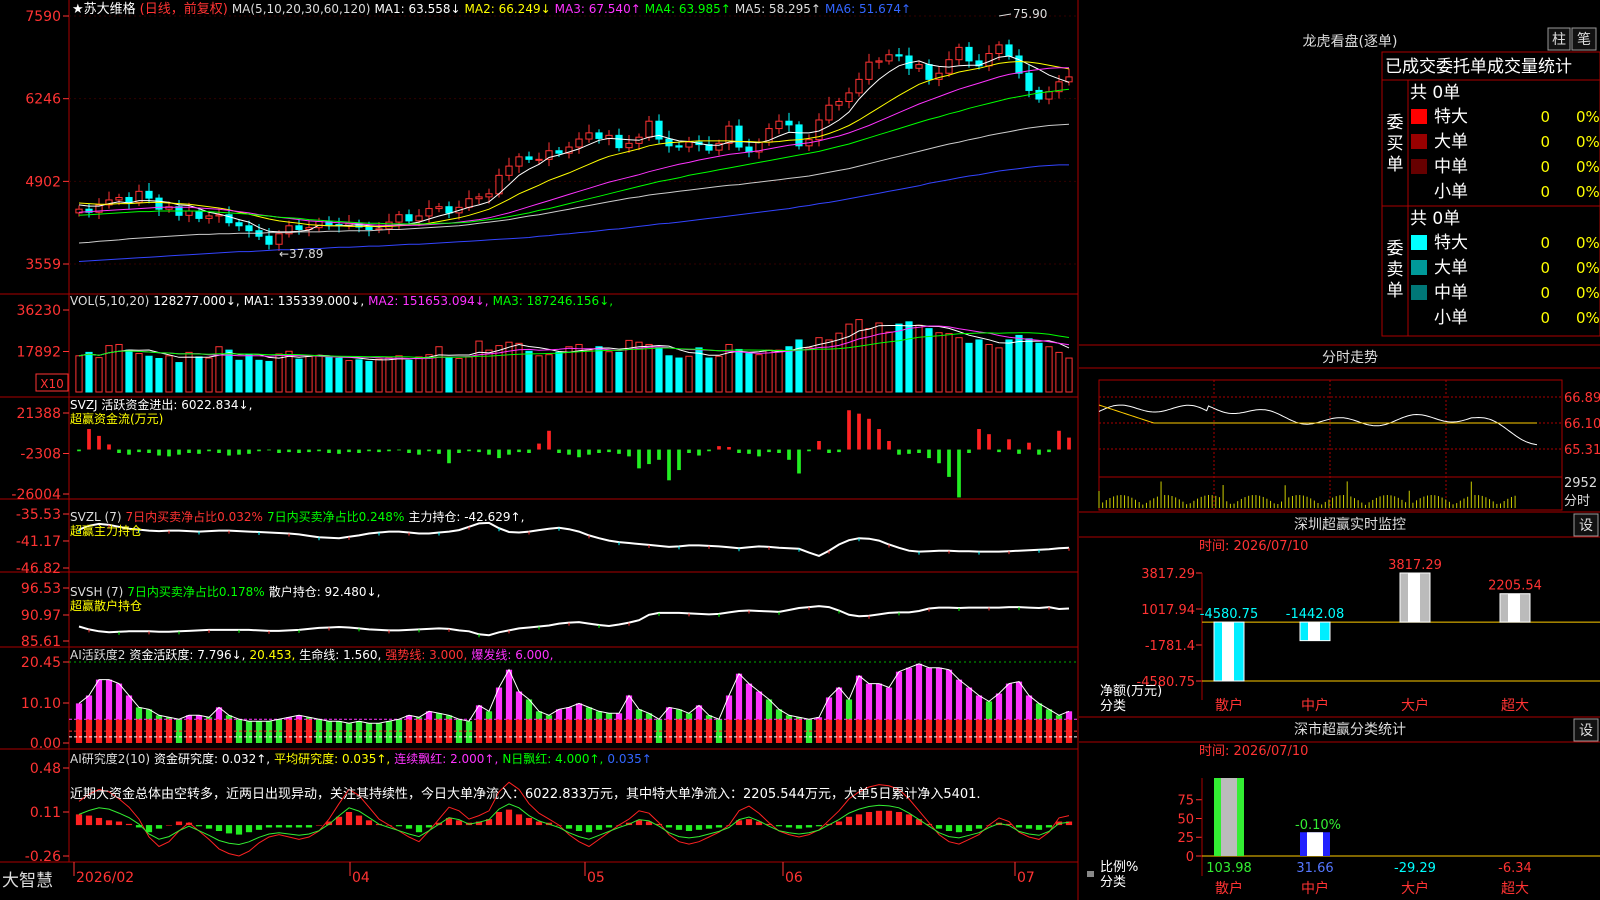 This screenshot has width=1600, height=900. Describe the element at coordinates (794, 878) in the screenshot. I see `date-tick-label: 06` at that location.